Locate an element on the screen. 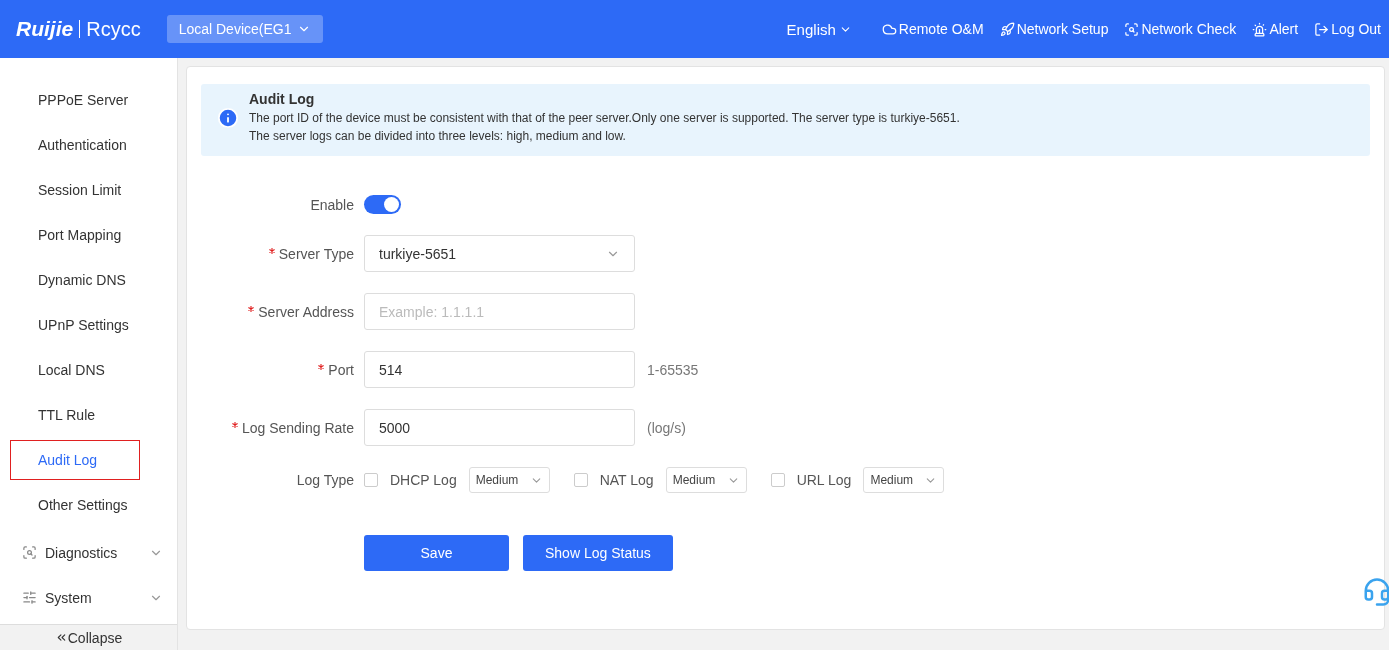 The width and height of the screenshot is (1389, 650). action-button: Save is located at coordinates (436, 553).